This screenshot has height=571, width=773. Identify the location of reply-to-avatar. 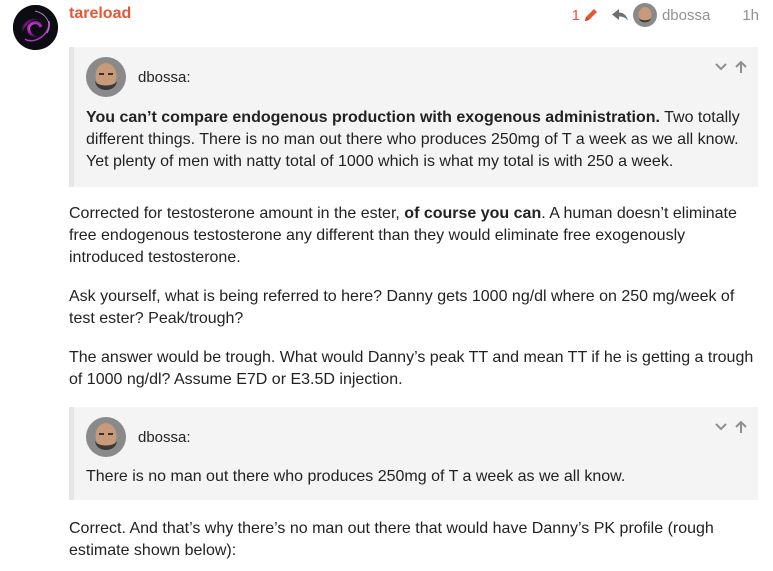
(644, 15).